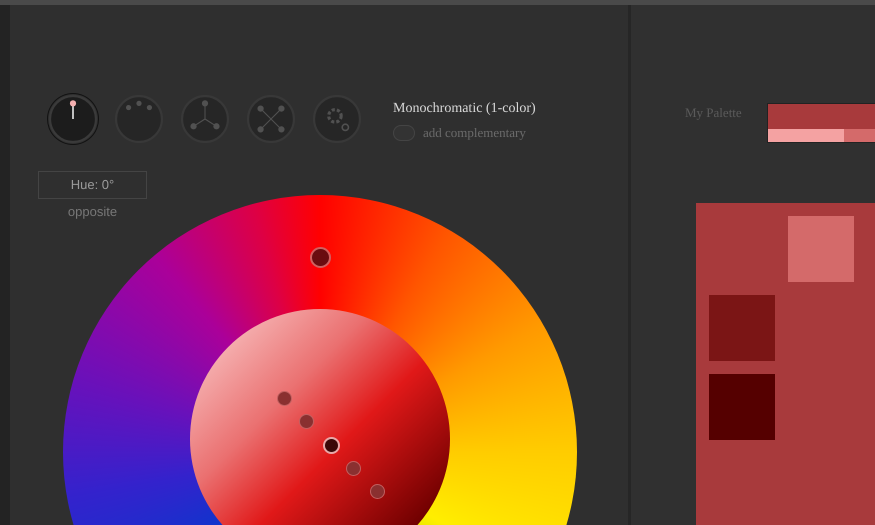 This screenshot has width=875, height=525. I want to click on scheme-title: Monochromatic (1-color), so click(464, 109).